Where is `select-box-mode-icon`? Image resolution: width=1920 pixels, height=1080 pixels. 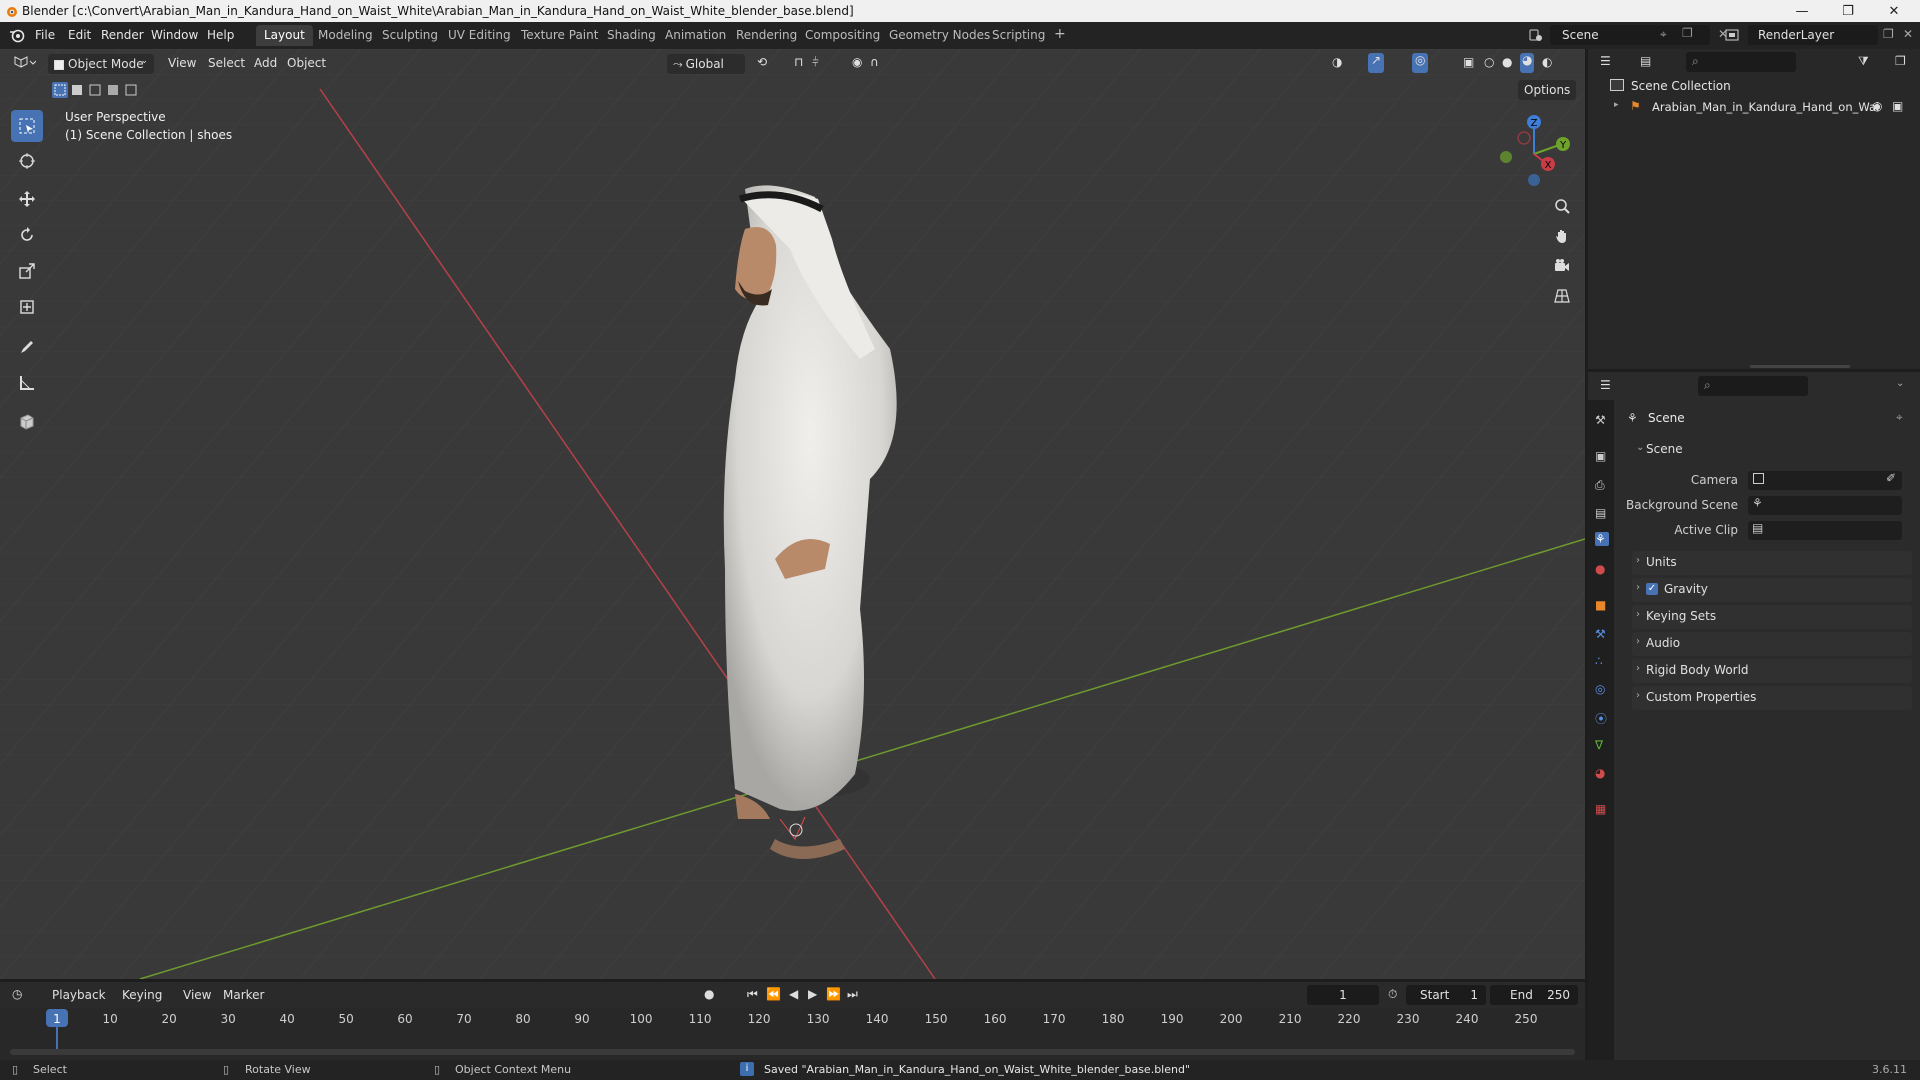
select-box-mode-icon is located at coordinates (100, 92).